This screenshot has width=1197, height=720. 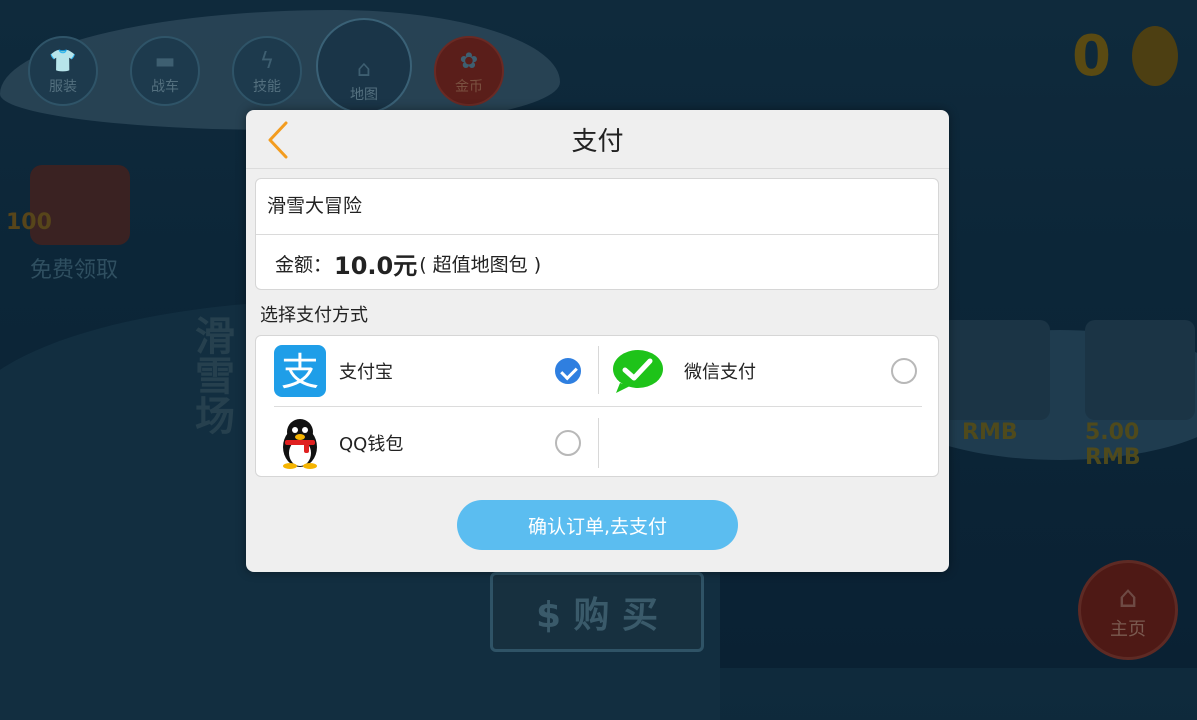 What do you see at coordinates (904, 371) in the screenshot?
I see `wechat-radio` at bounding box center [904, 371].